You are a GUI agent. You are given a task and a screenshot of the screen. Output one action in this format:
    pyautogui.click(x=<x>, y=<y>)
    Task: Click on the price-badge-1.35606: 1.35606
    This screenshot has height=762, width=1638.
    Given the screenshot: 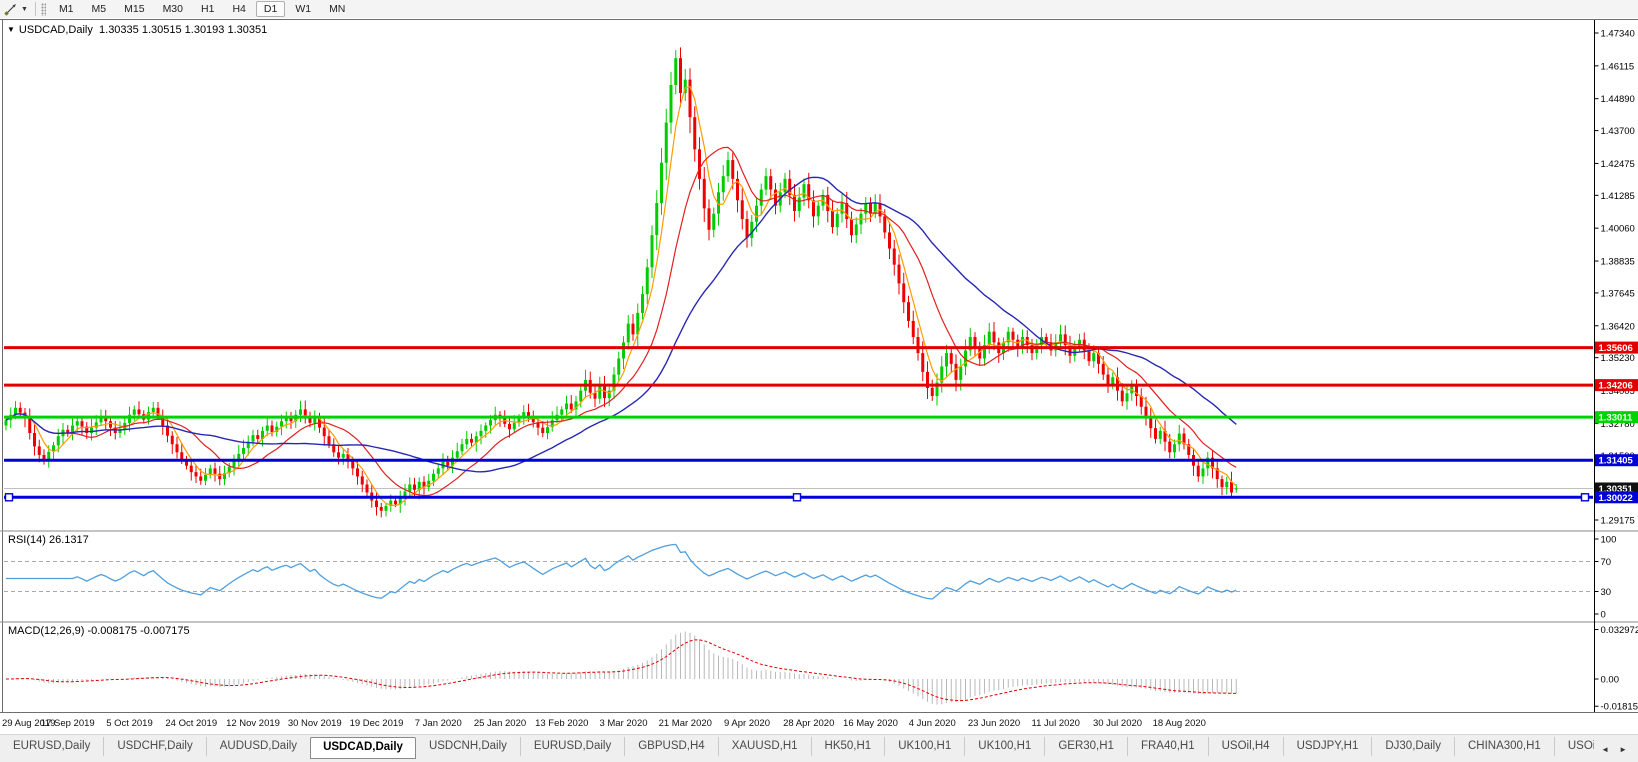 What is the action you would take?
    pyautogui.click(x=1616, y=347)
    